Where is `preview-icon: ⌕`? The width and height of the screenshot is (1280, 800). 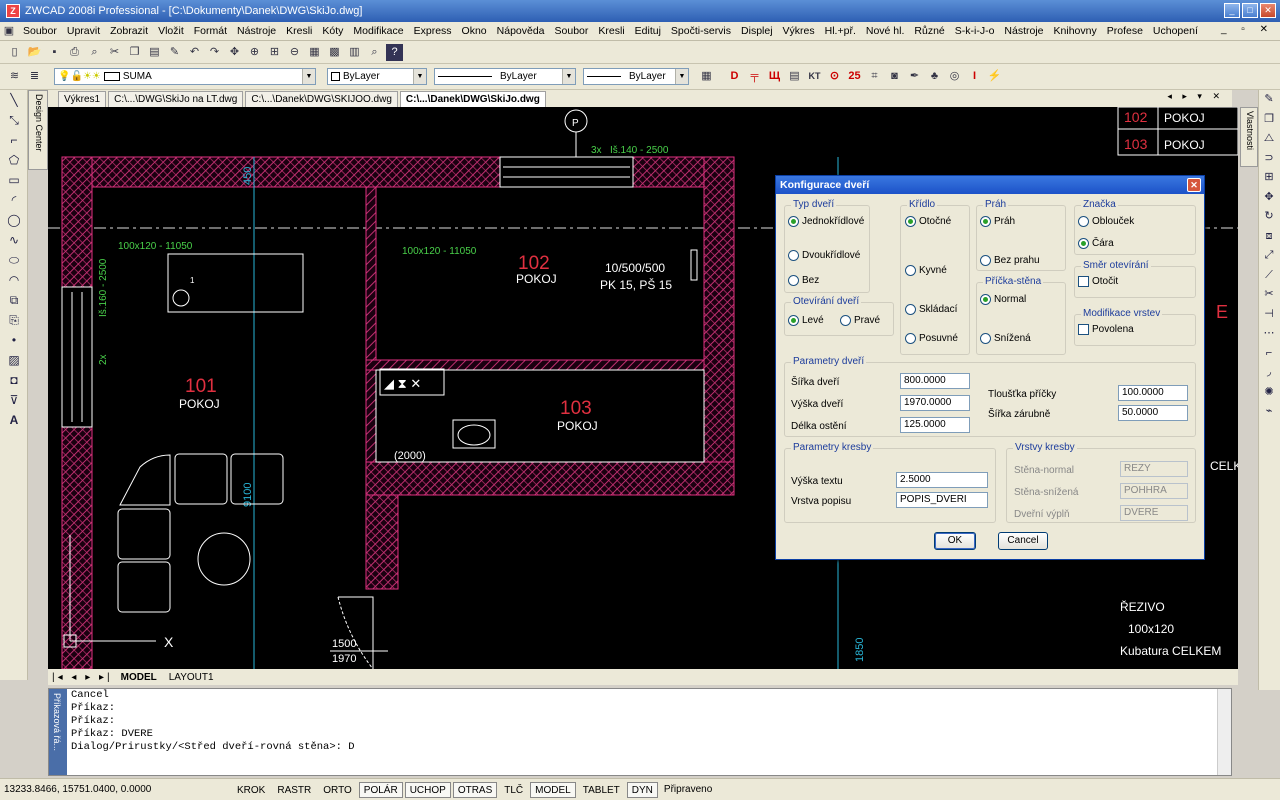
preview-icon: ⌕ is located at coordinates (94, 52).